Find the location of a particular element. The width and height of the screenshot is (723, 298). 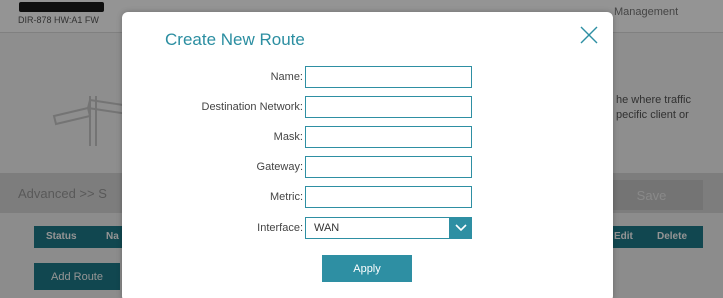

metric-label: Metric: is located at coordinates (286, 197).